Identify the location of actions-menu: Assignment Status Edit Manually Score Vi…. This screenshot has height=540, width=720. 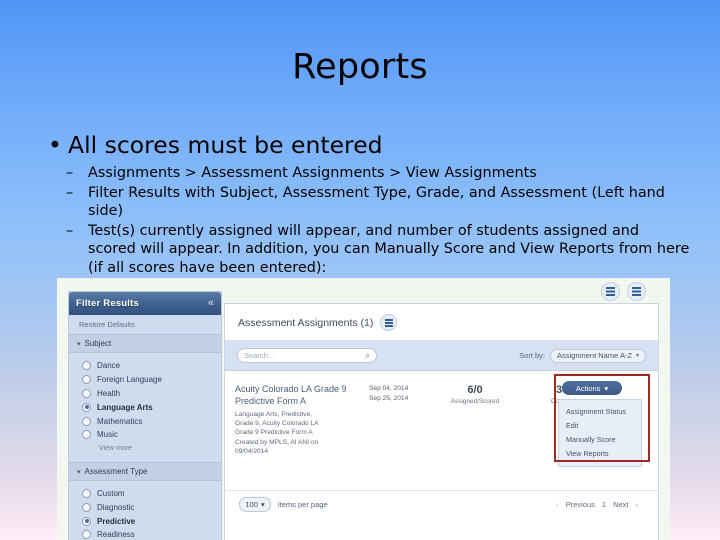
(600, 433).